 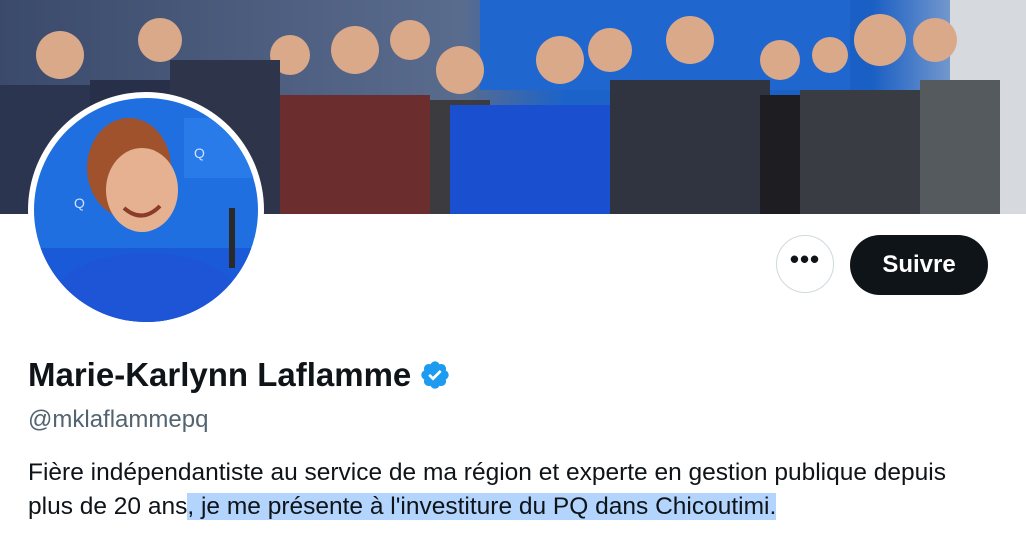 I want to click on avatar-frame: Q Q, so click(x=146, y=210).